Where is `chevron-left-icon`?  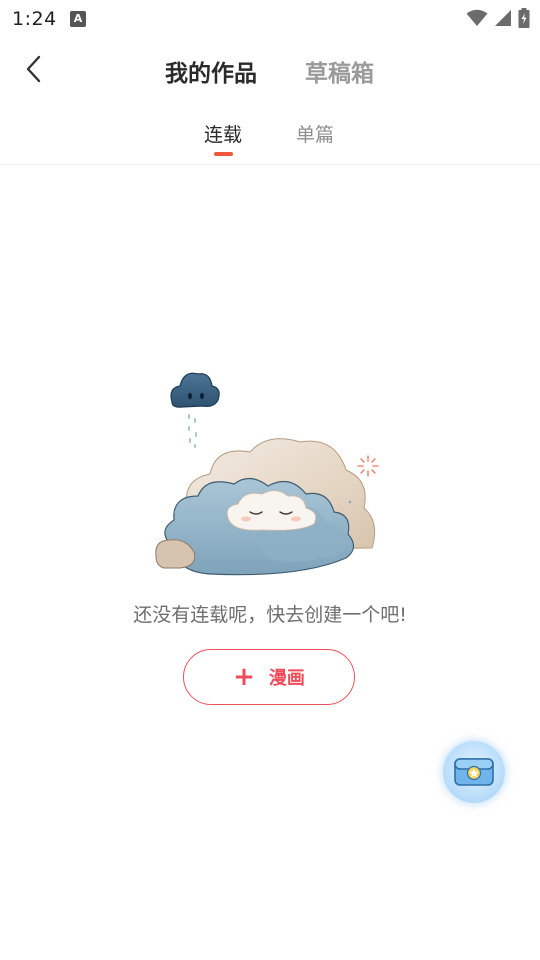
chevron-left-icon is located at coordinates (33, 69).